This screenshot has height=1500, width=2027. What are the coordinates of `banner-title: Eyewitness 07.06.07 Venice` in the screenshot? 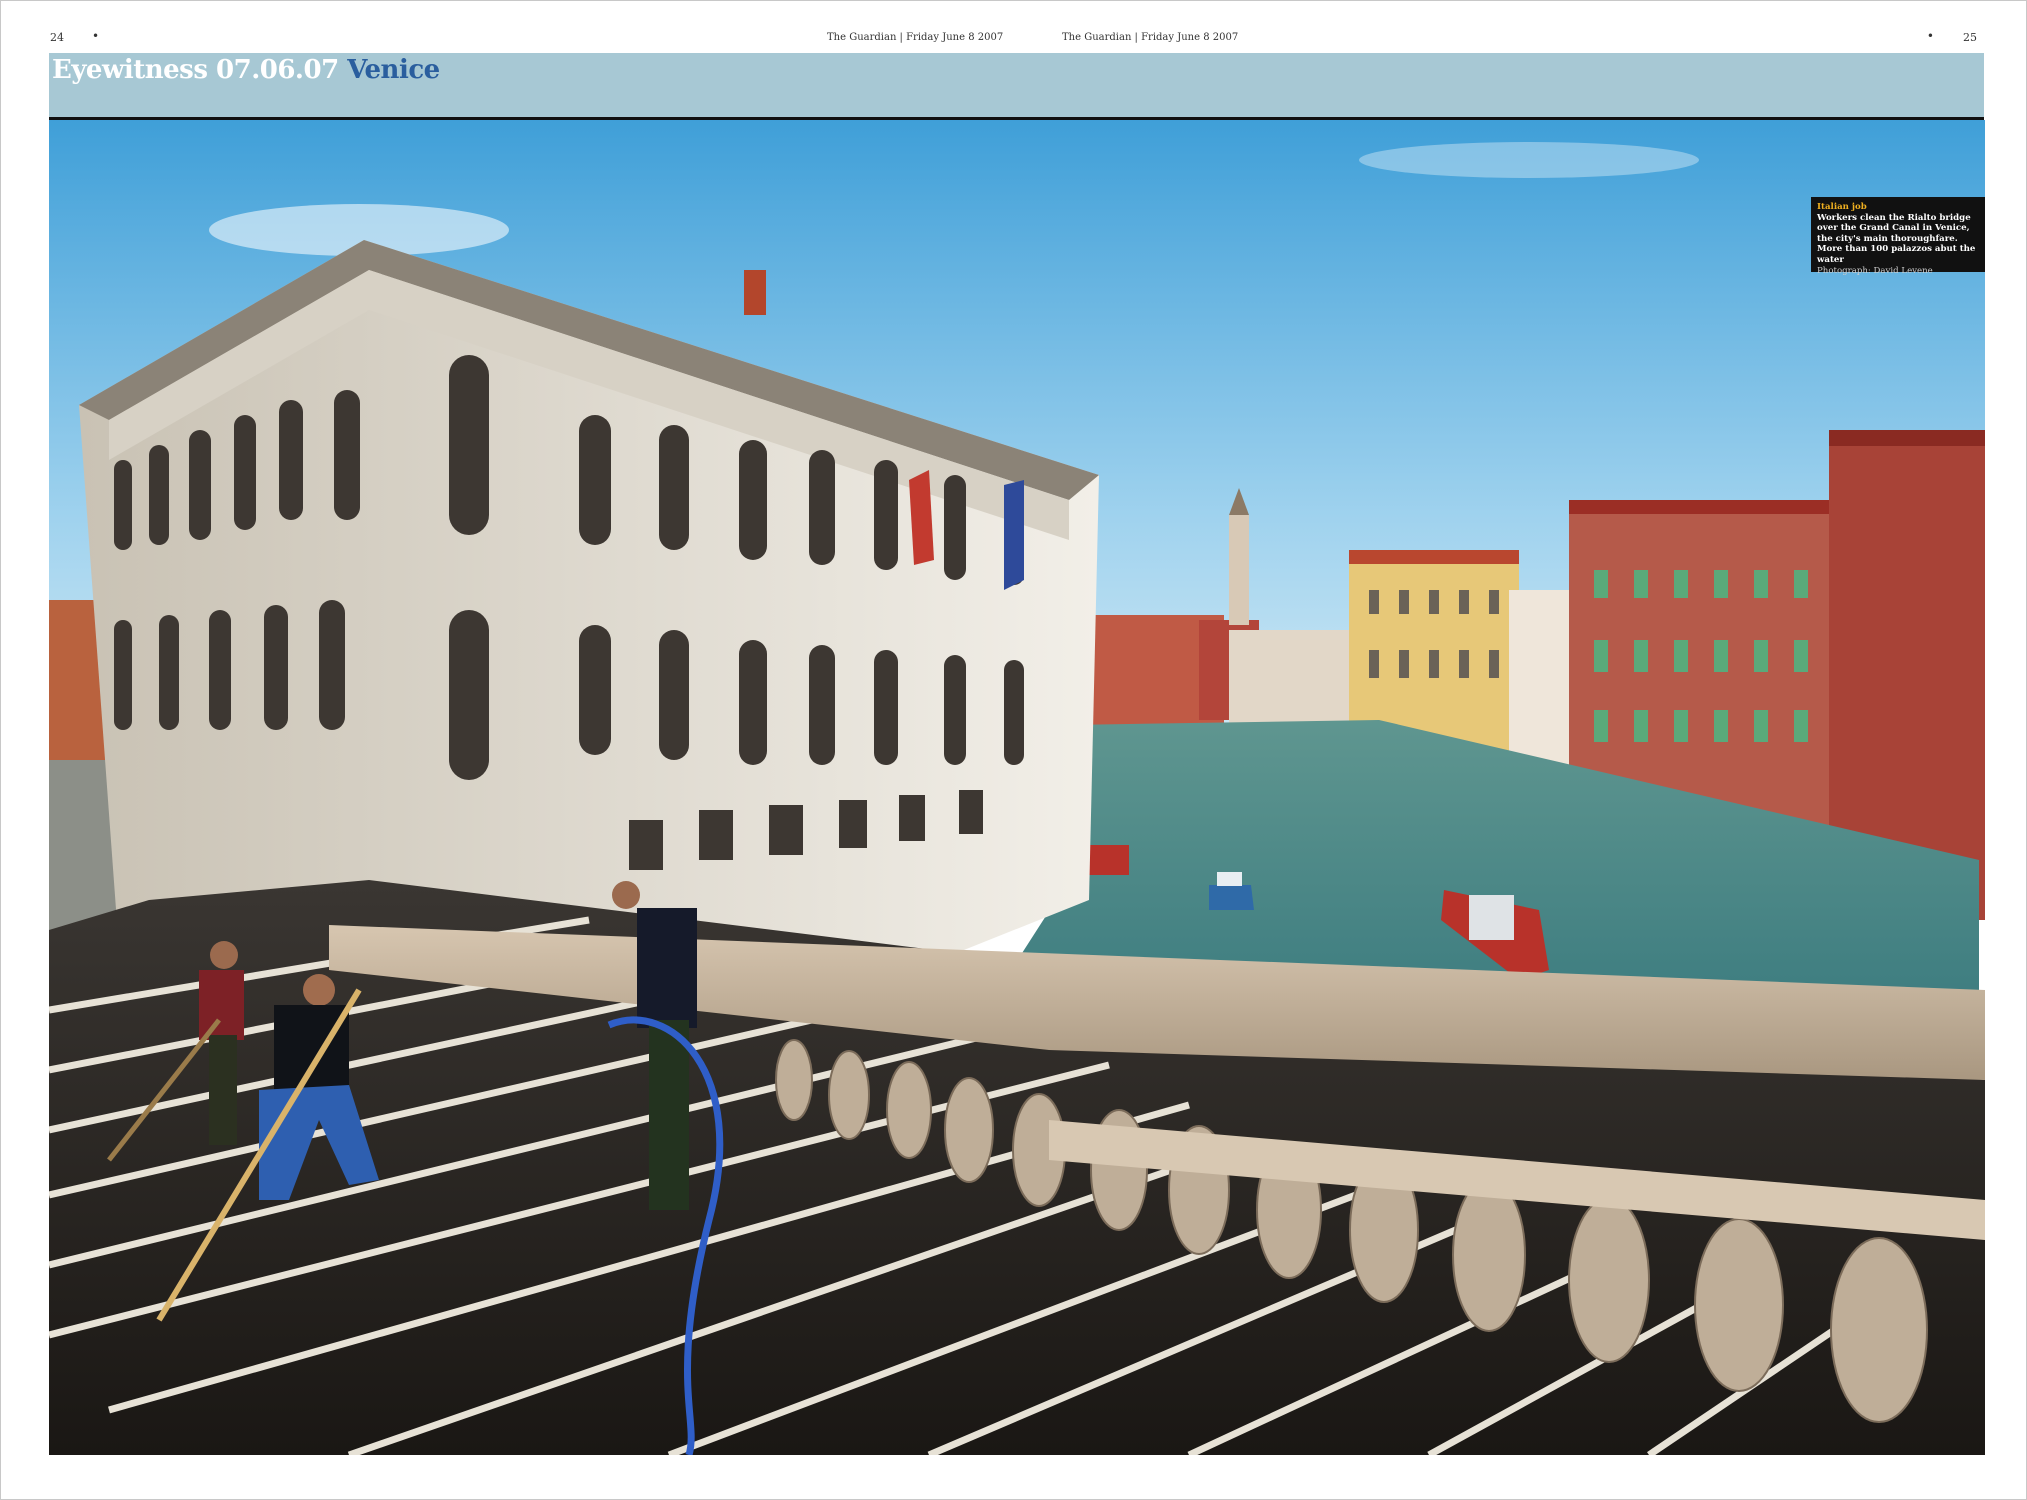 It's located at (246, 70).